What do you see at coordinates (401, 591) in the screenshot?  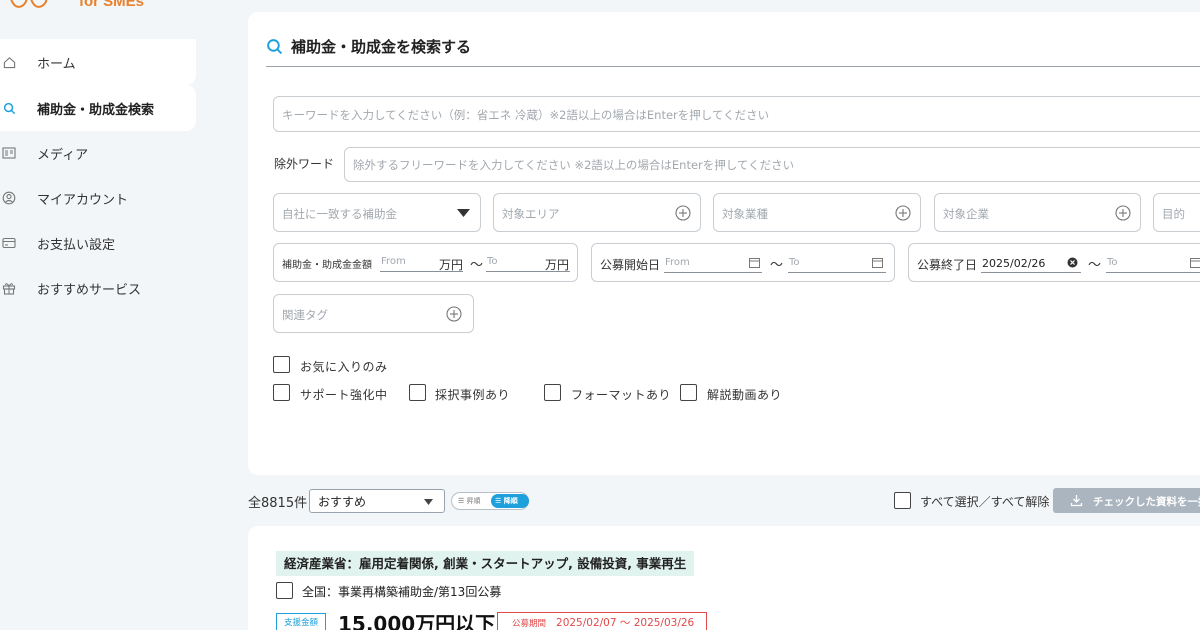 I see `result-title: 全国：事業再構築補助金/第13回公募` at bounding box center [401, 591].